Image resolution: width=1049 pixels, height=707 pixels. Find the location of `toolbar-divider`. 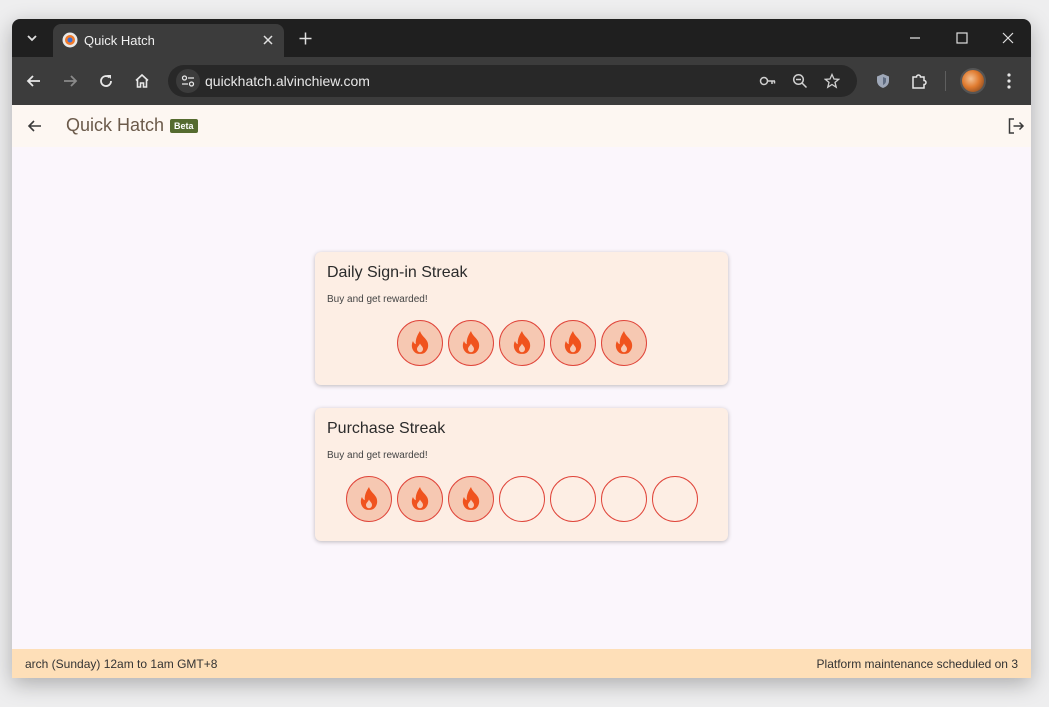

toolbar-divider is located at coordinates (945, 81).